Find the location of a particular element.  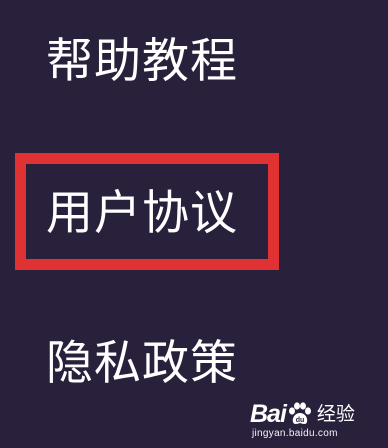

menu-item-help-tutorial: 帮助教程 is located at coordinates (142, 61).